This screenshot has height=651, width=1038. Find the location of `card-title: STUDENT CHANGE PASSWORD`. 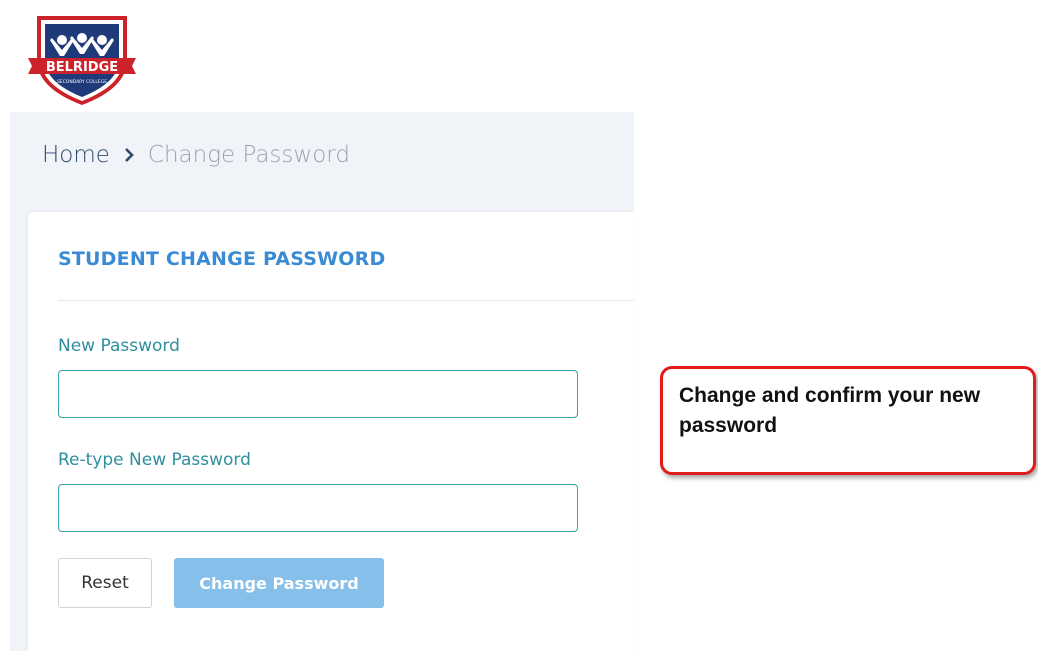

card-title: STUDENT CHANGE PASSWORD is located at coordinates (222, 259).